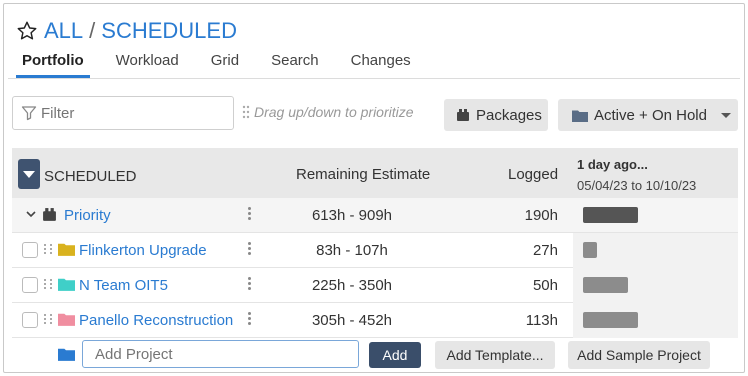 This screenshot has height=376, width=748. I want to click on status-filter-label: Active + On Hold, so click(650, 115).